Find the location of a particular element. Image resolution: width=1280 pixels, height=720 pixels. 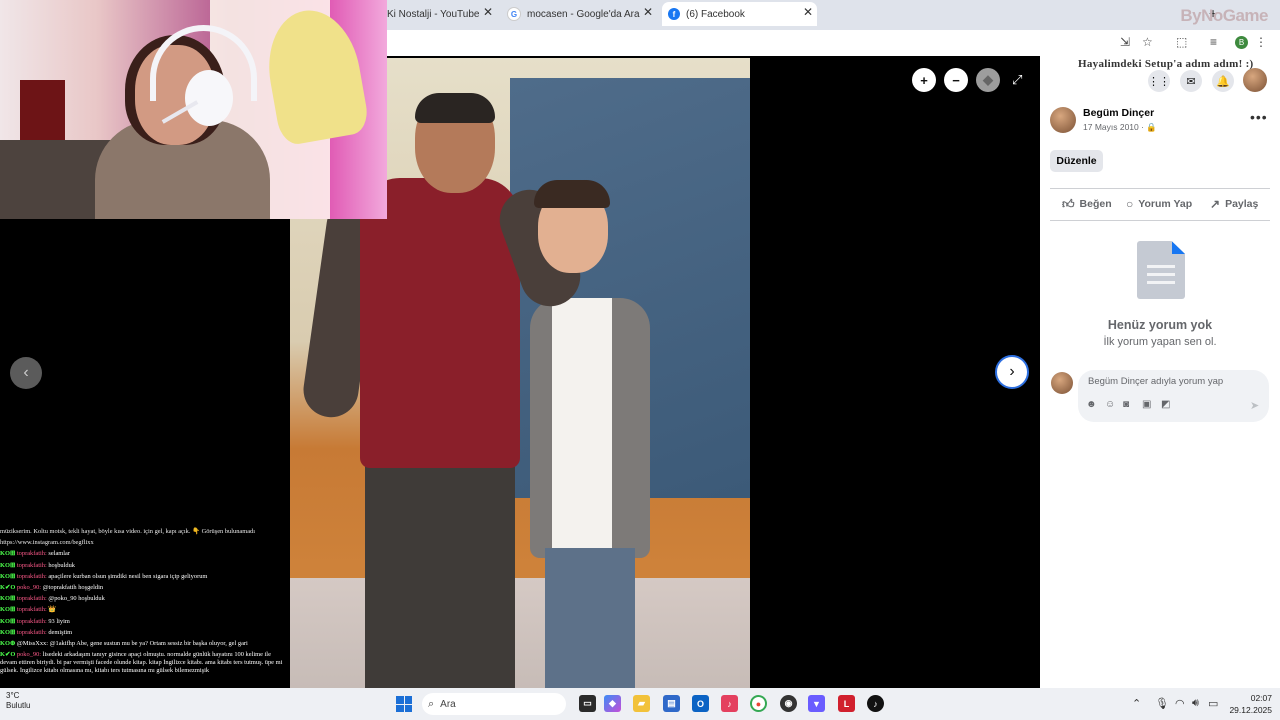

battery-icon: ▭ is located at coordinates (1213, 703).